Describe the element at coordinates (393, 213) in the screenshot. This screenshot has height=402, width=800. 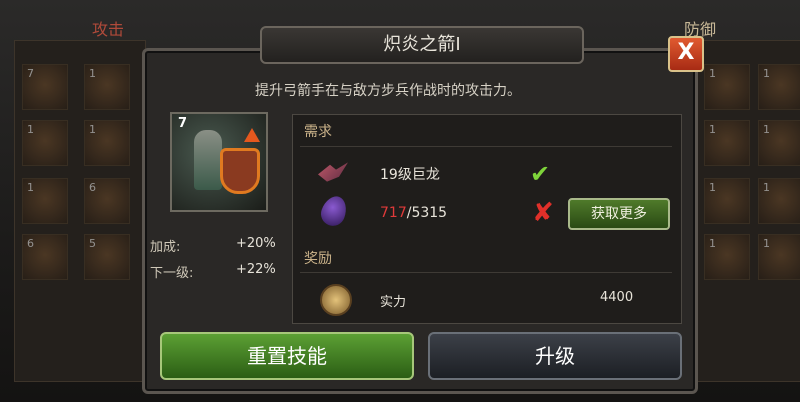
I see `resource-current: 717` at that location.